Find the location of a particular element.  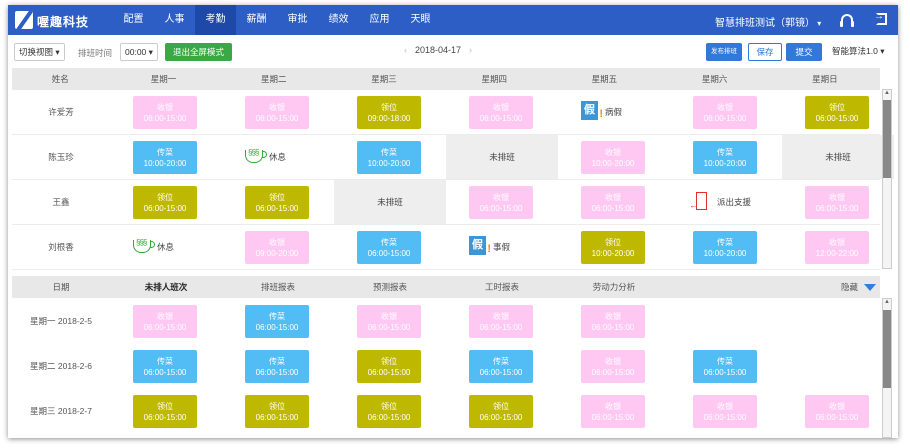

schedule-cell: 收银 12:00-22:00 is located at coordinates (838, 247).